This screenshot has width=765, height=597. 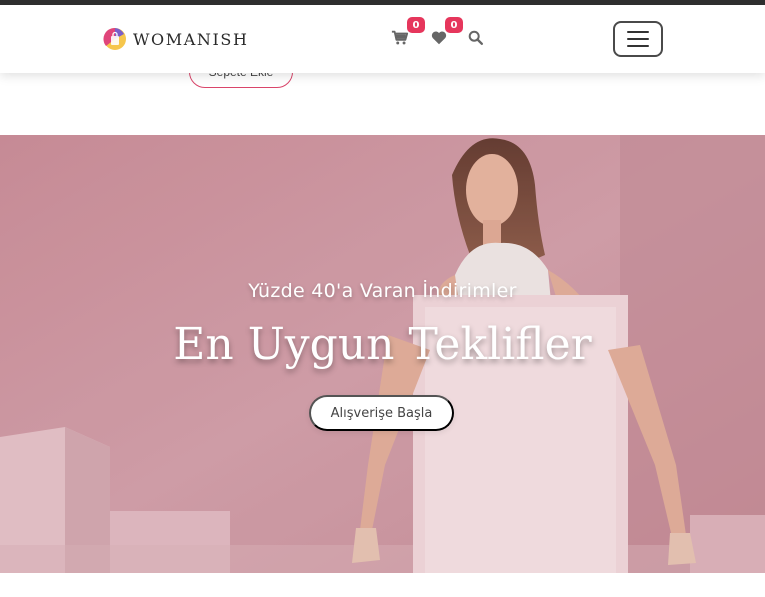 I want to click on hamburger-menu-button, so click(x=638, y=39).